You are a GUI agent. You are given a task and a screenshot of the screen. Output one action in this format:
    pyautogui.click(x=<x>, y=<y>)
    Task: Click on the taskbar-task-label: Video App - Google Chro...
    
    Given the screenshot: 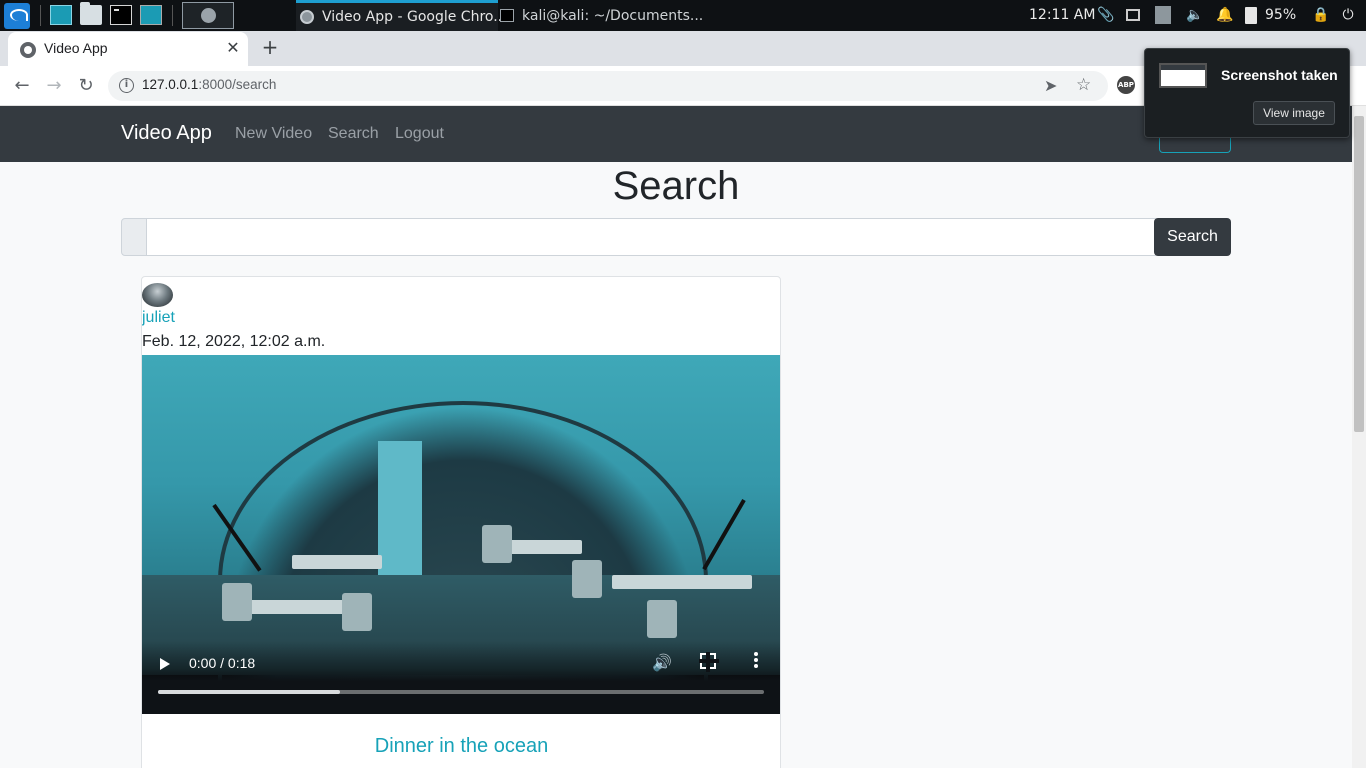 What is the action you would take?
    pyautogui.click(x=414, y=17)
    